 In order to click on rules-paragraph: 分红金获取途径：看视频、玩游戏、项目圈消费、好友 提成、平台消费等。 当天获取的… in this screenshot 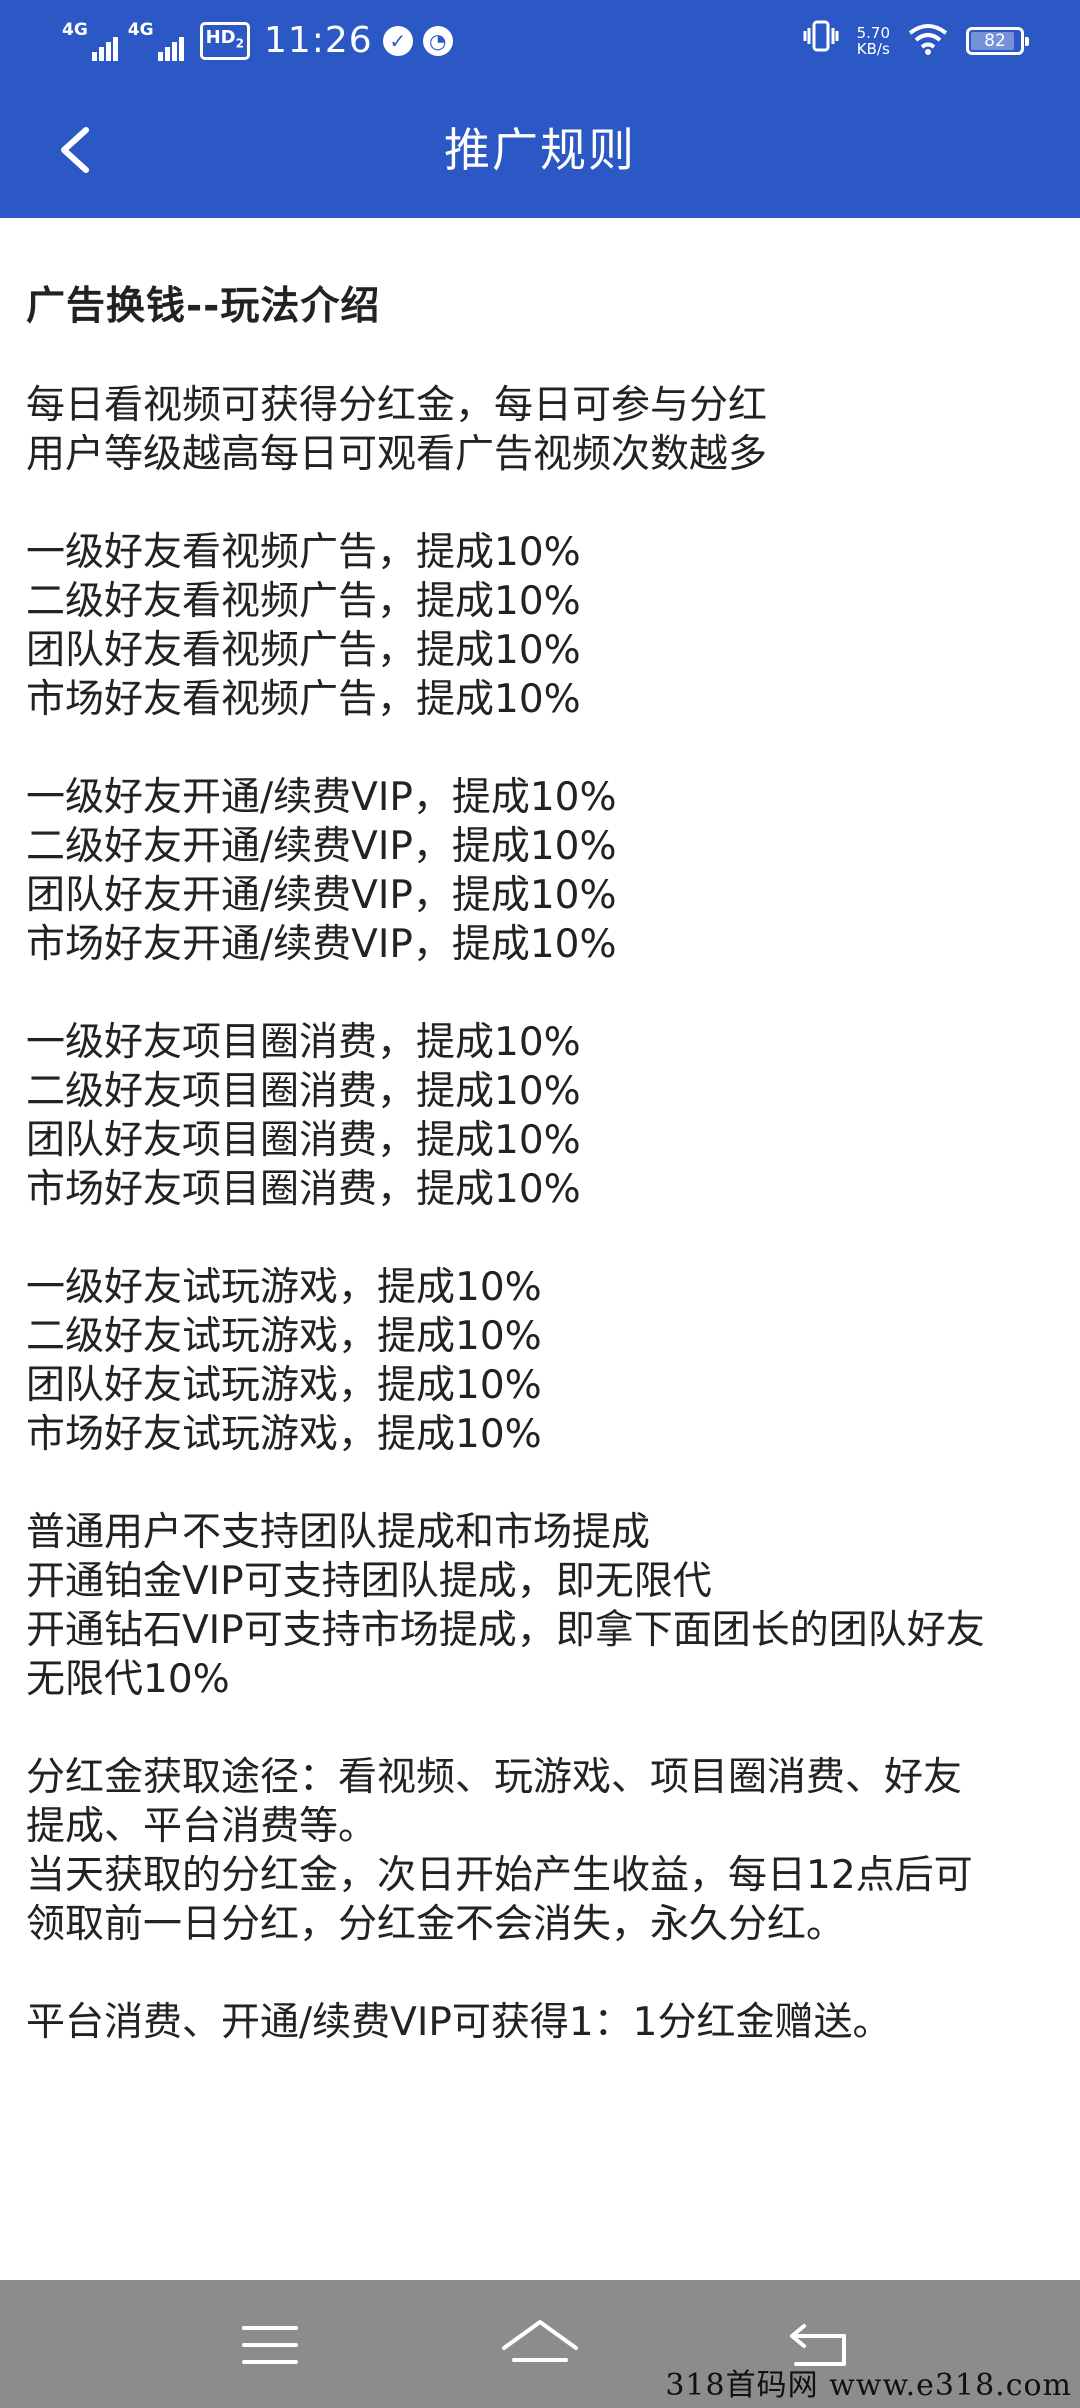, I will do `click(541, 1851)`.